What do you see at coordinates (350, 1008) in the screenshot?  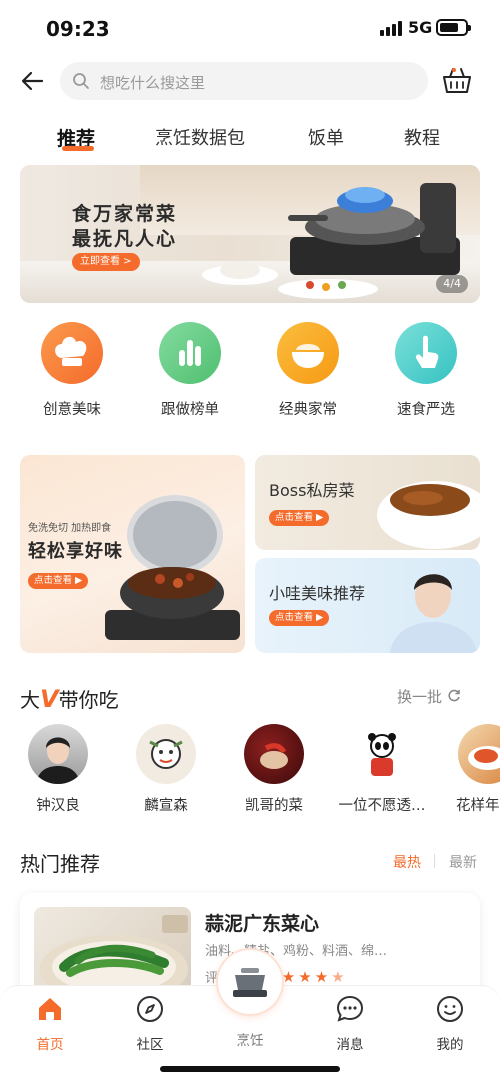 I see `message-icon` at bounding box center [350, 1008].